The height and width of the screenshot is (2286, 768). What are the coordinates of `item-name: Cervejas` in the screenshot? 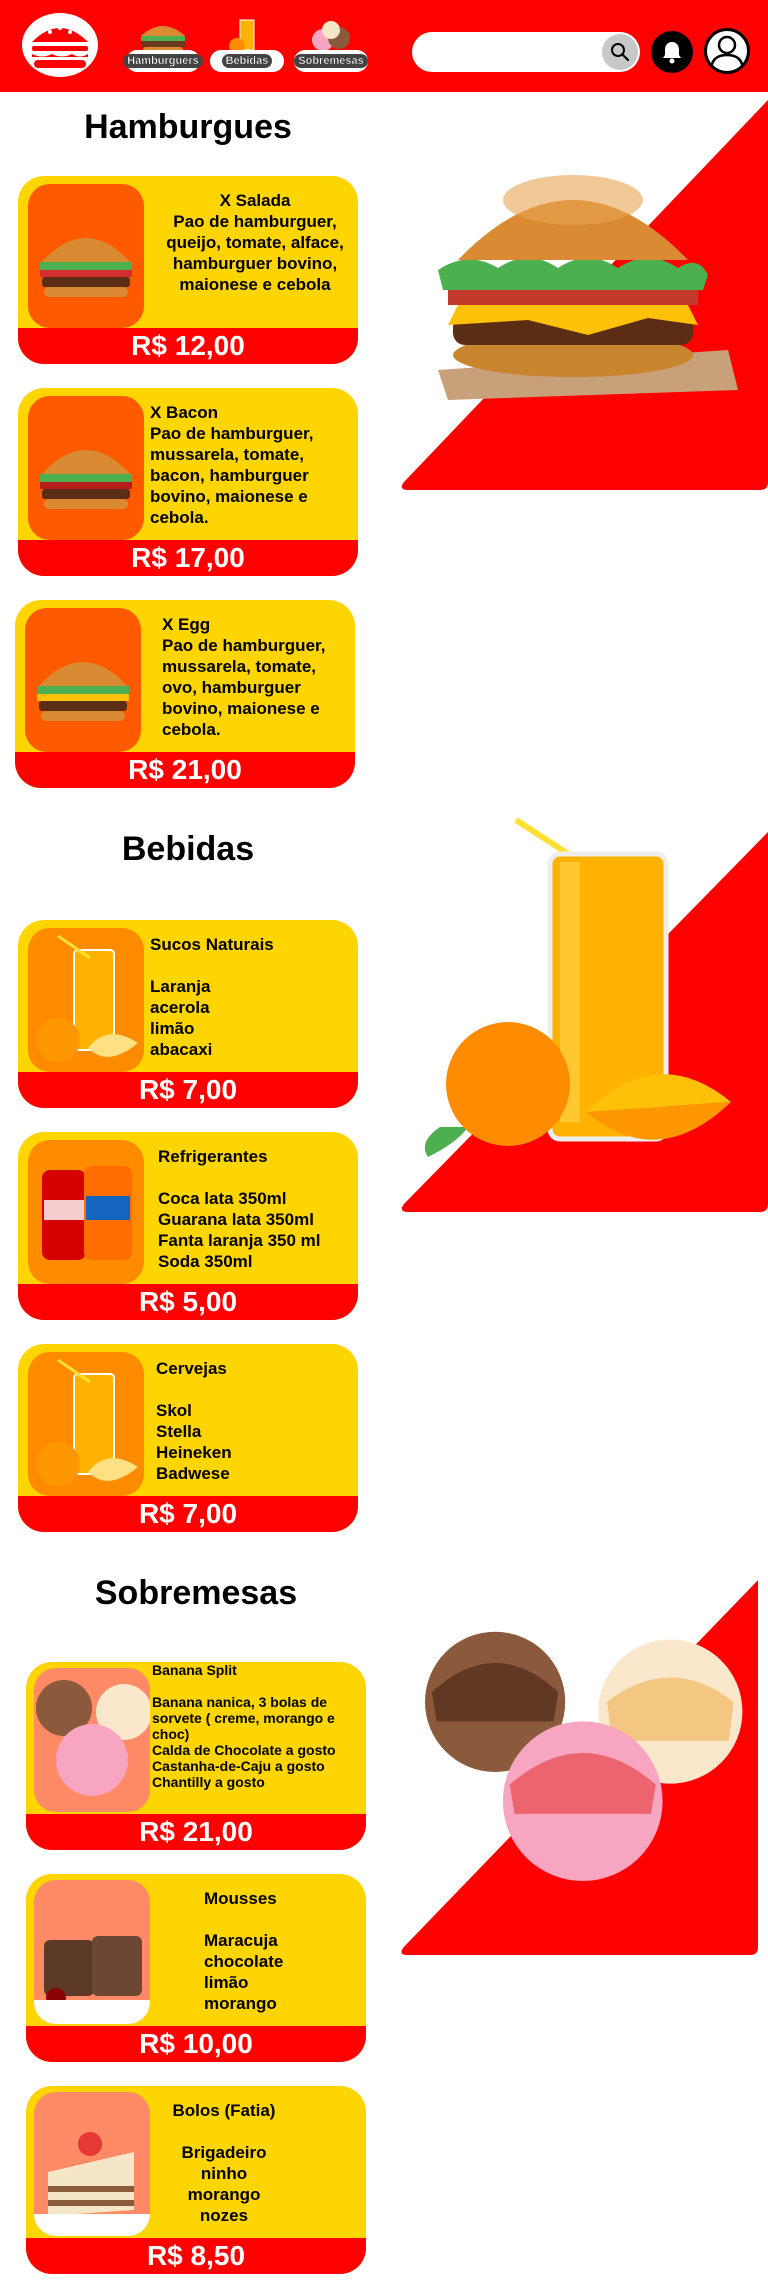 It's located at (191, 1368).